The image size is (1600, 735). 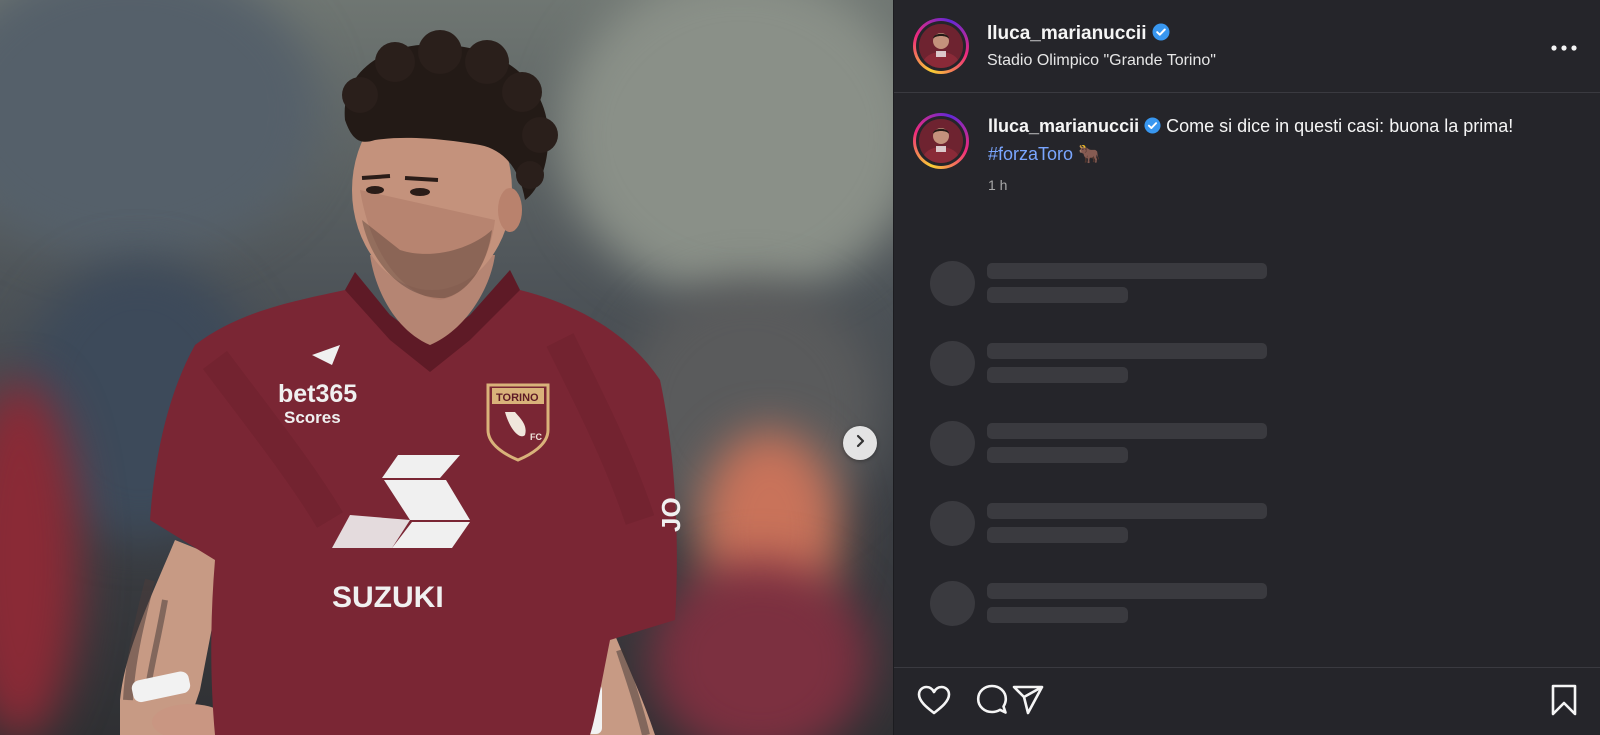 I want to click on sleeve-text: JO, so click(x=671, y=514).